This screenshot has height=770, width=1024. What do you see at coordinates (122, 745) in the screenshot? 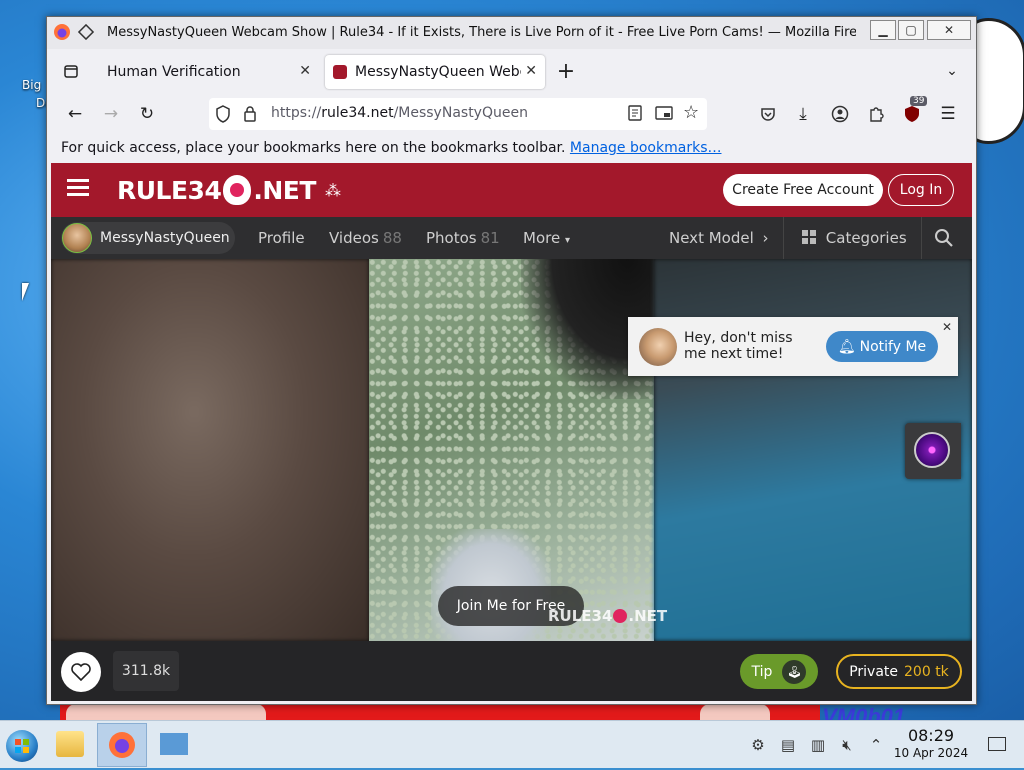
I see `firefox-taskbar-icon` at bounding box center [122, 745].